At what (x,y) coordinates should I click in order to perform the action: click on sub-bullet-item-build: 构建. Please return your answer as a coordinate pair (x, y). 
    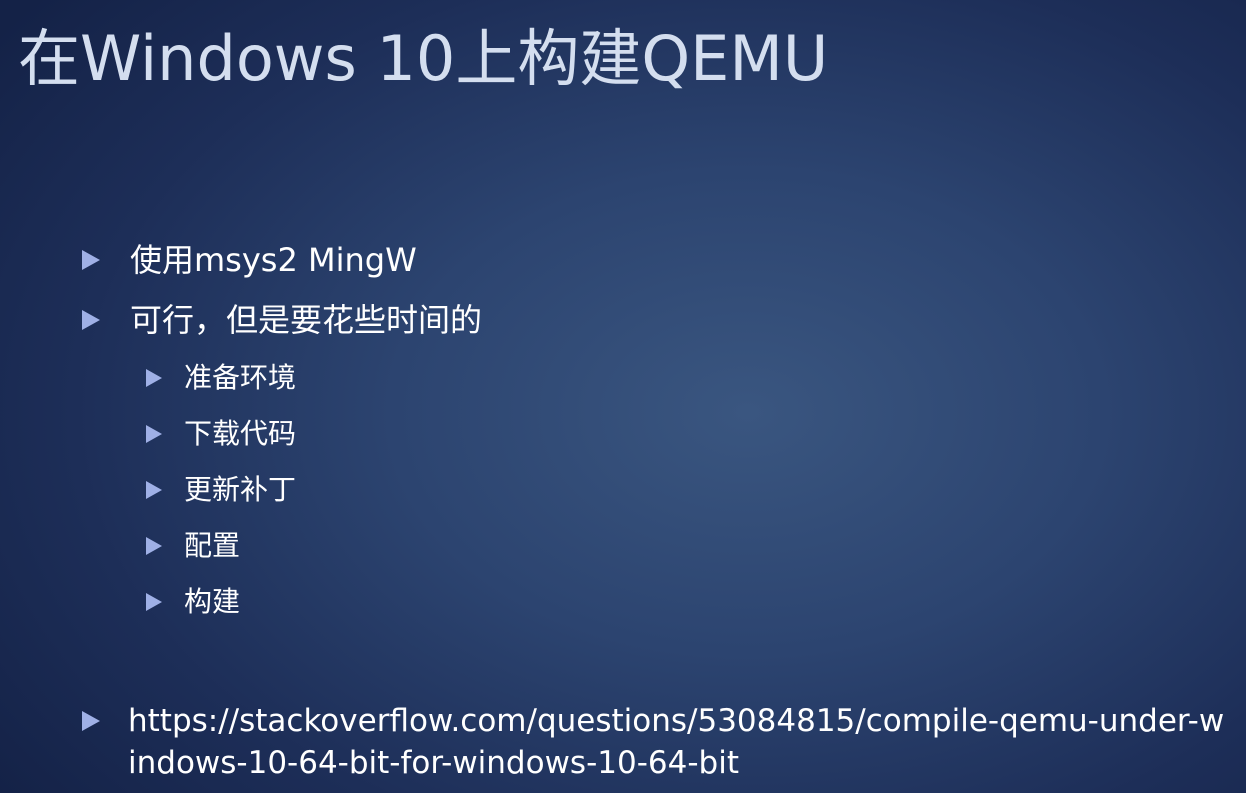
    Looking at the image, I should click on (193, 602).